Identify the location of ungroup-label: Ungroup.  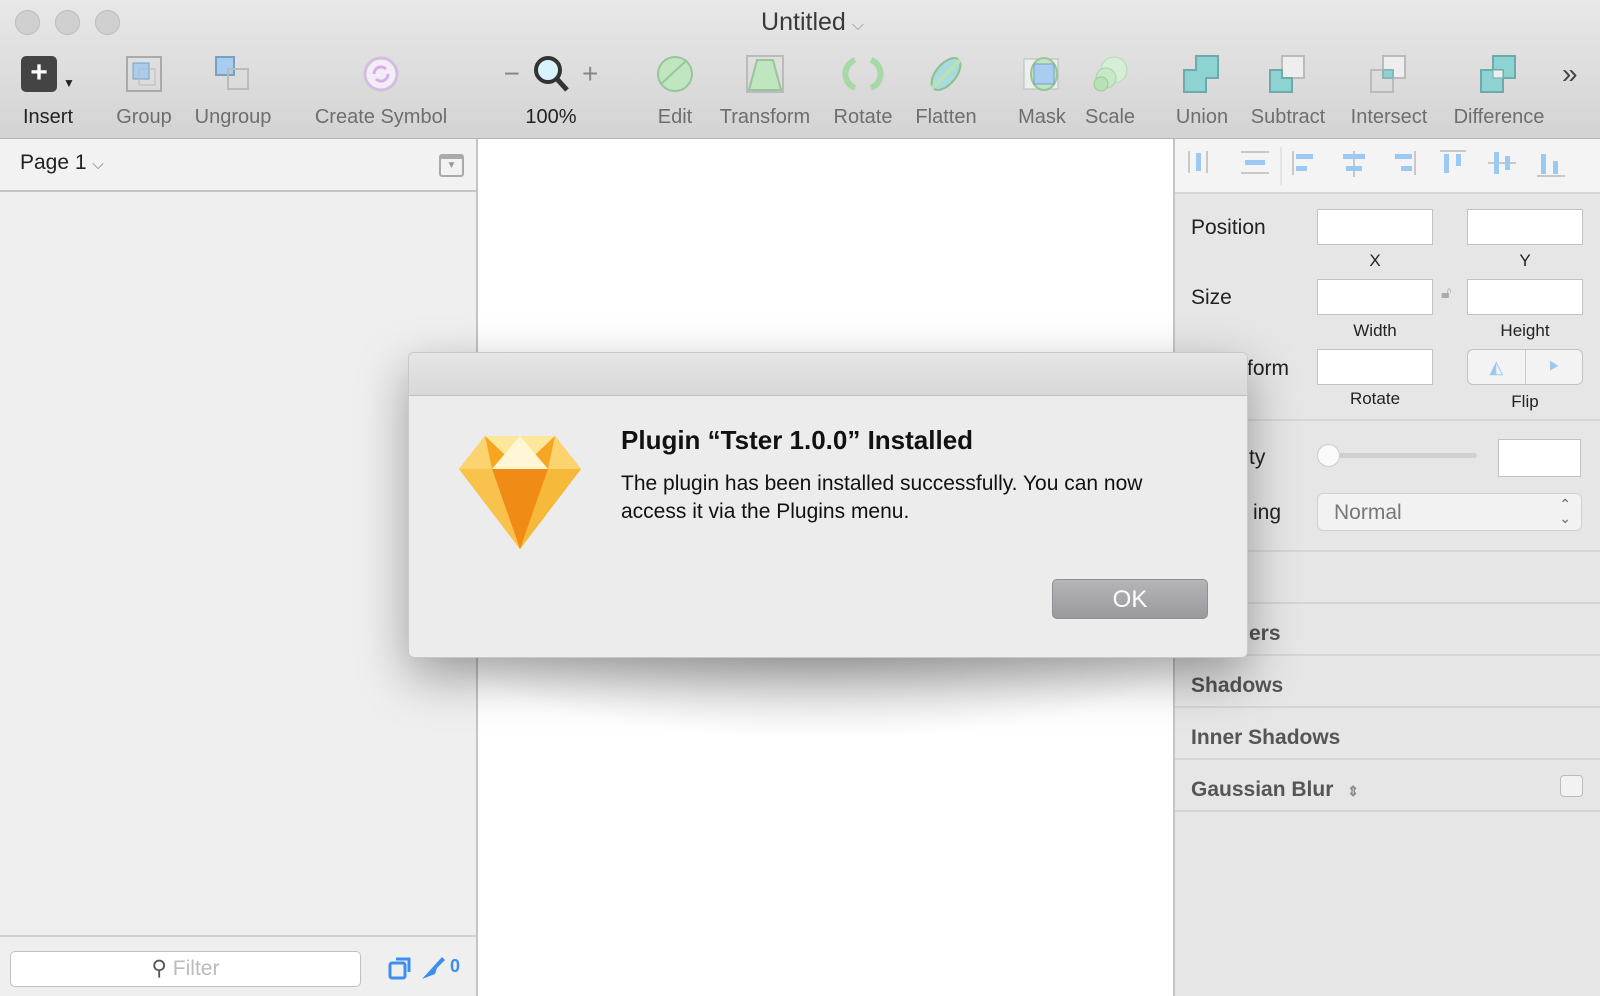
(233, 117).